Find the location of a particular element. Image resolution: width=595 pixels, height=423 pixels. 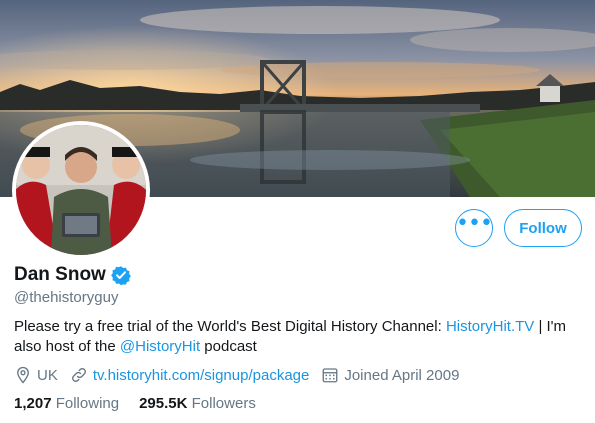

name-row: Dan Snow is located at coordinates (72, 275).